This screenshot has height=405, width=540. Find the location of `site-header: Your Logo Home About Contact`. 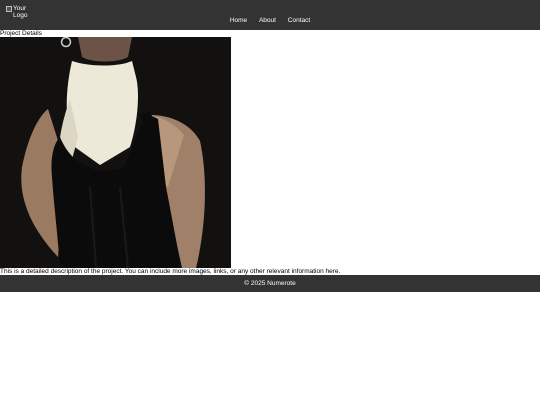

site-header: Your Logo Home About Contact is located at coordinates (270, 15).